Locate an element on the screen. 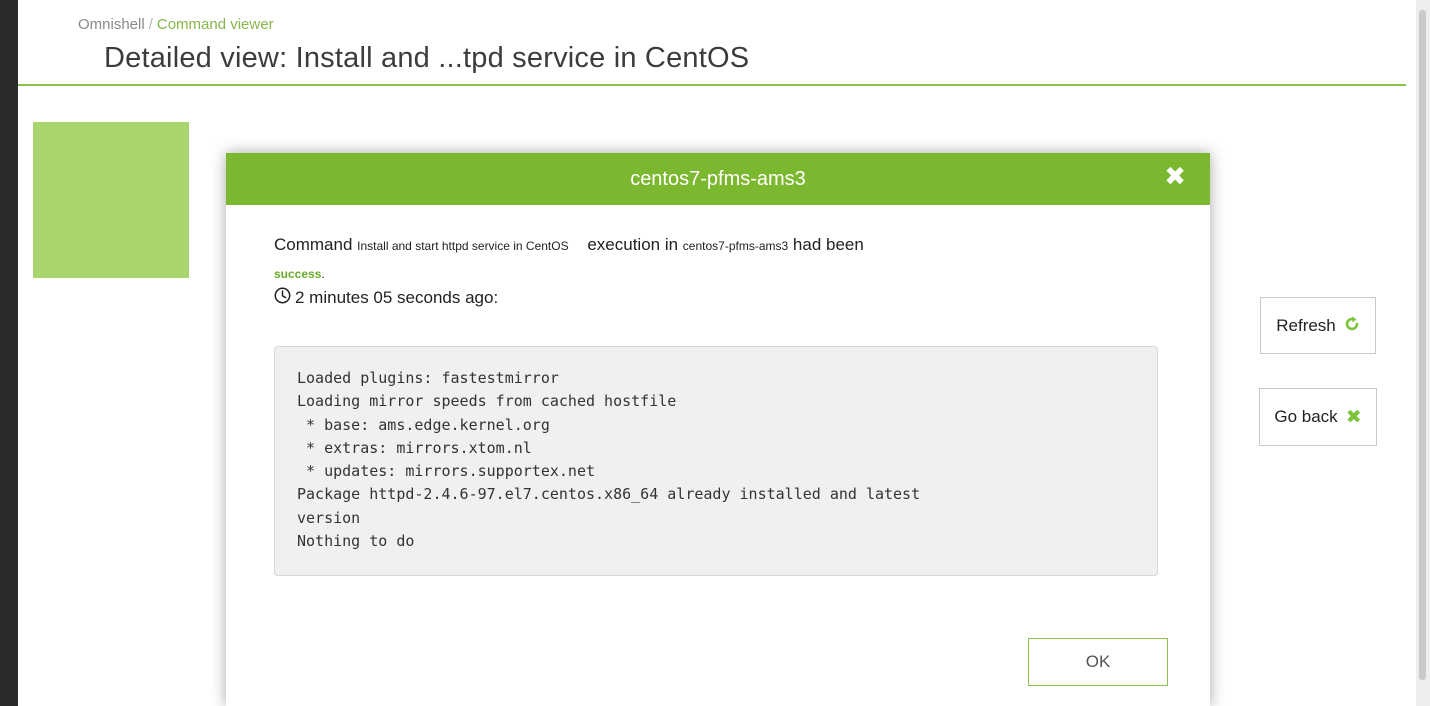 The image size is (1430, 706). status-badge: success is located at coordinates (298, 274).